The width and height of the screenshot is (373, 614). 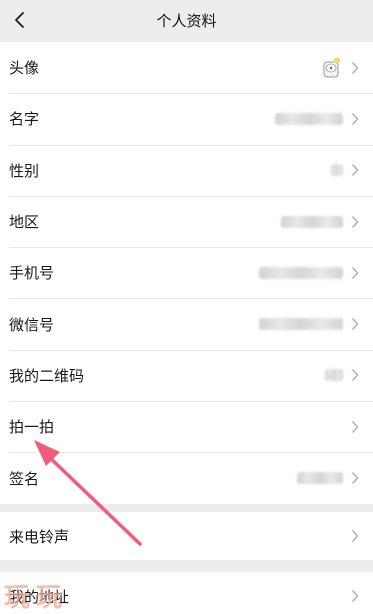 I want to click on row-label: 名字, so click(x=24, y=119).